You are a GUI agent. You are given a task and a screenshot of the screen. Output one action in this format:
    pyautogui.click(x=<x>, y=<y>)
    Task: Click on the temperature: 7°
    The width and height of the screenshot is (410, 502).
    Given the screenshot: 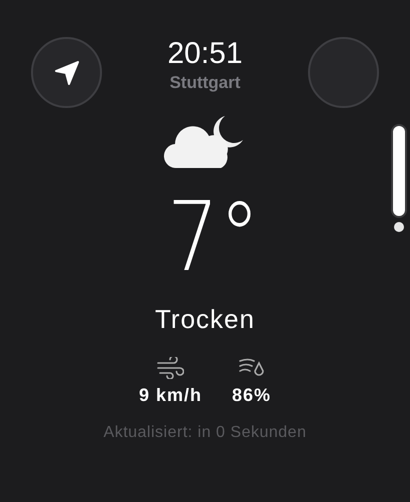 What is the action you would take?
    pyautogui.click(x=214, y=237)
    